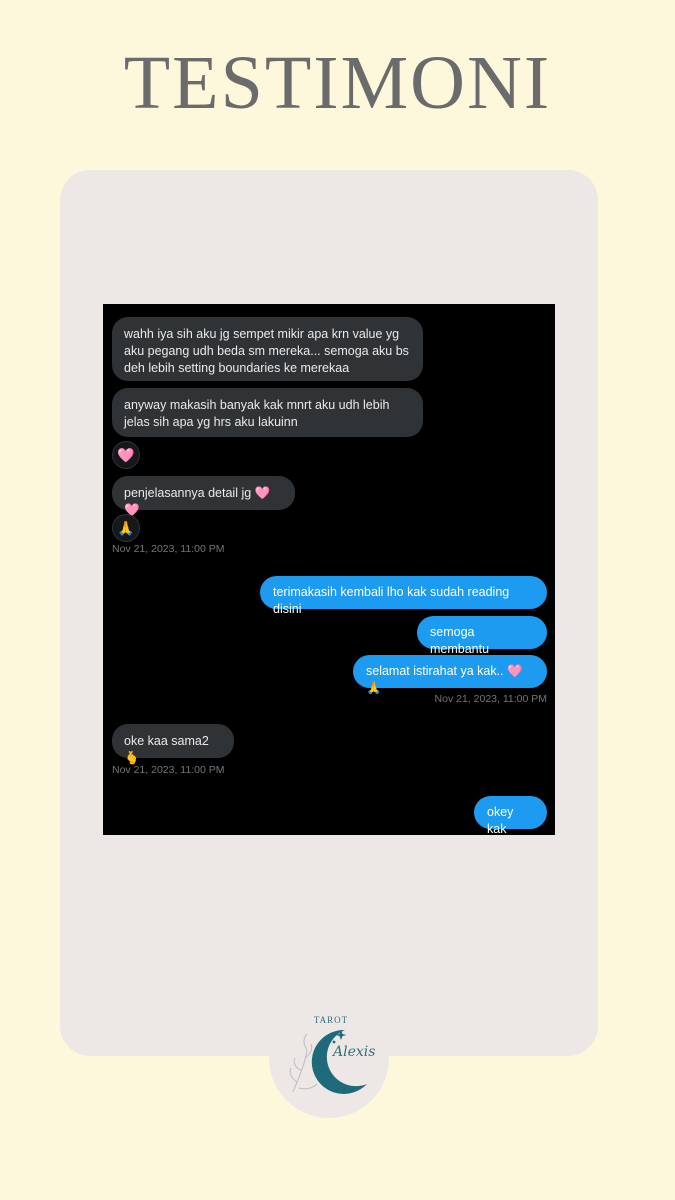 The image size is (675, 1200). Describe the element at coordinates (126, 528) in the screenshot. I see `pray-reaction-icon: 🙏` at that location.